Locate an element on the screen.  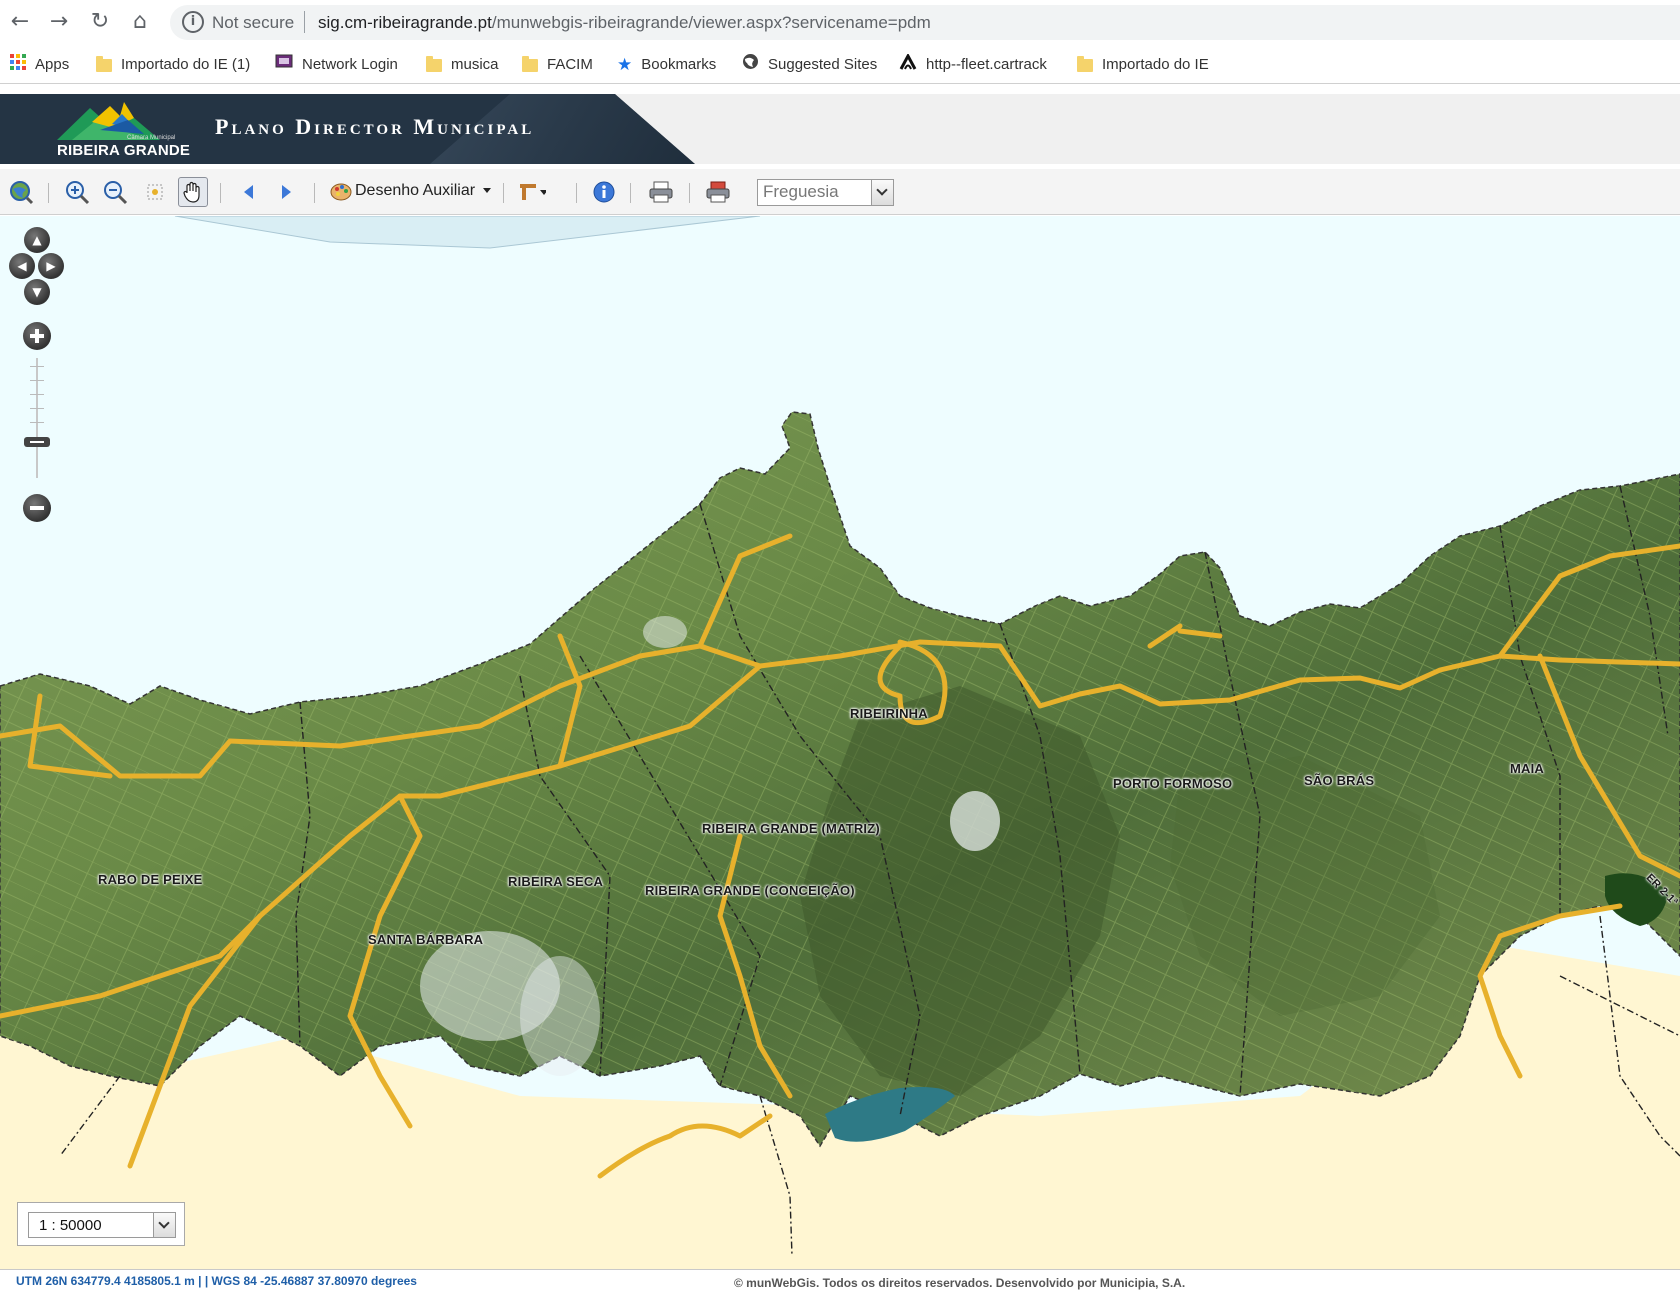
place-label: SÃO BRÁS is located at coordinates (1339, 780).